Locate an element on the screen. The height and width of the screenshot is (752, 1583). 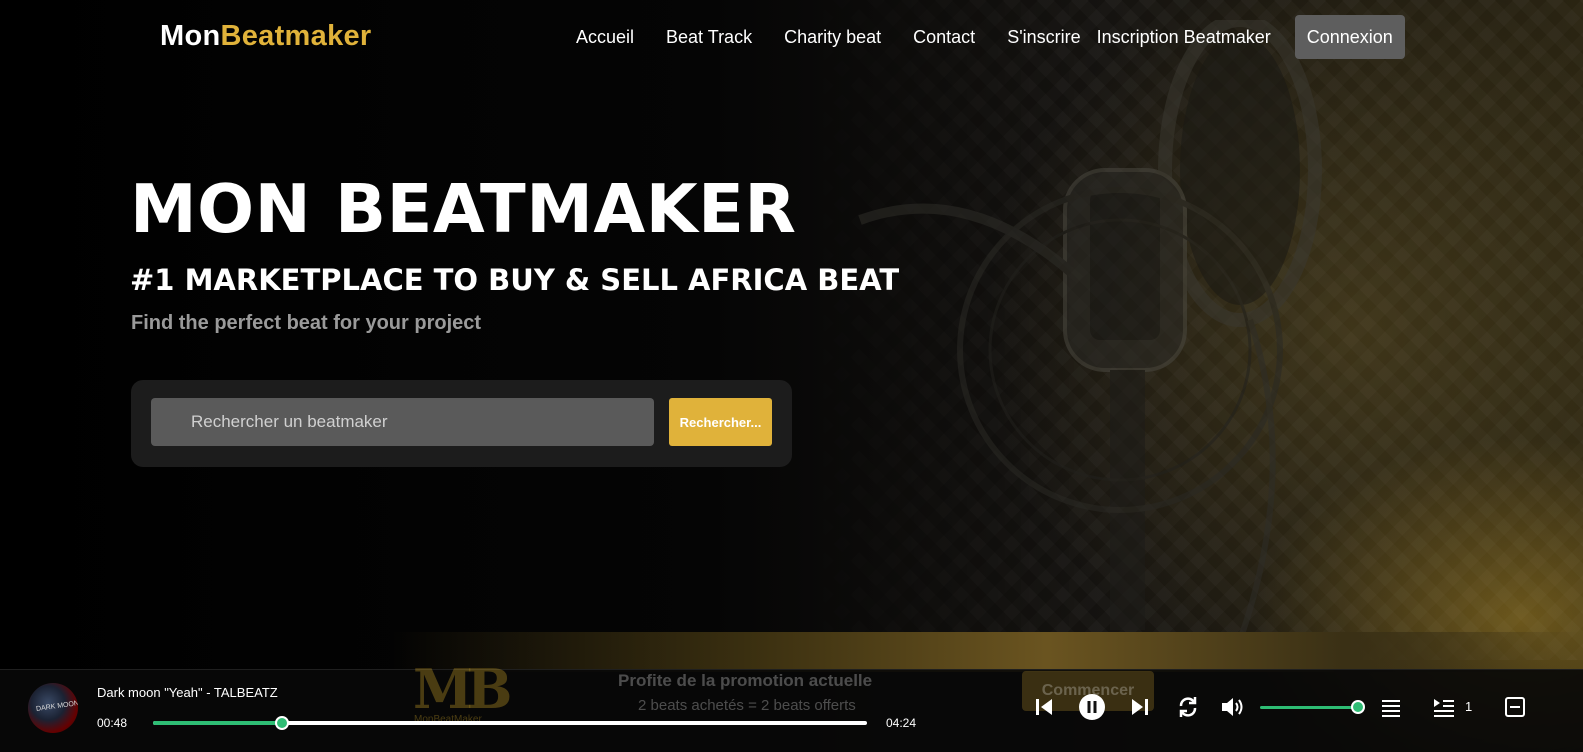
nav-sinscrire: S'inscrire is located at coordinates (1039, 37).